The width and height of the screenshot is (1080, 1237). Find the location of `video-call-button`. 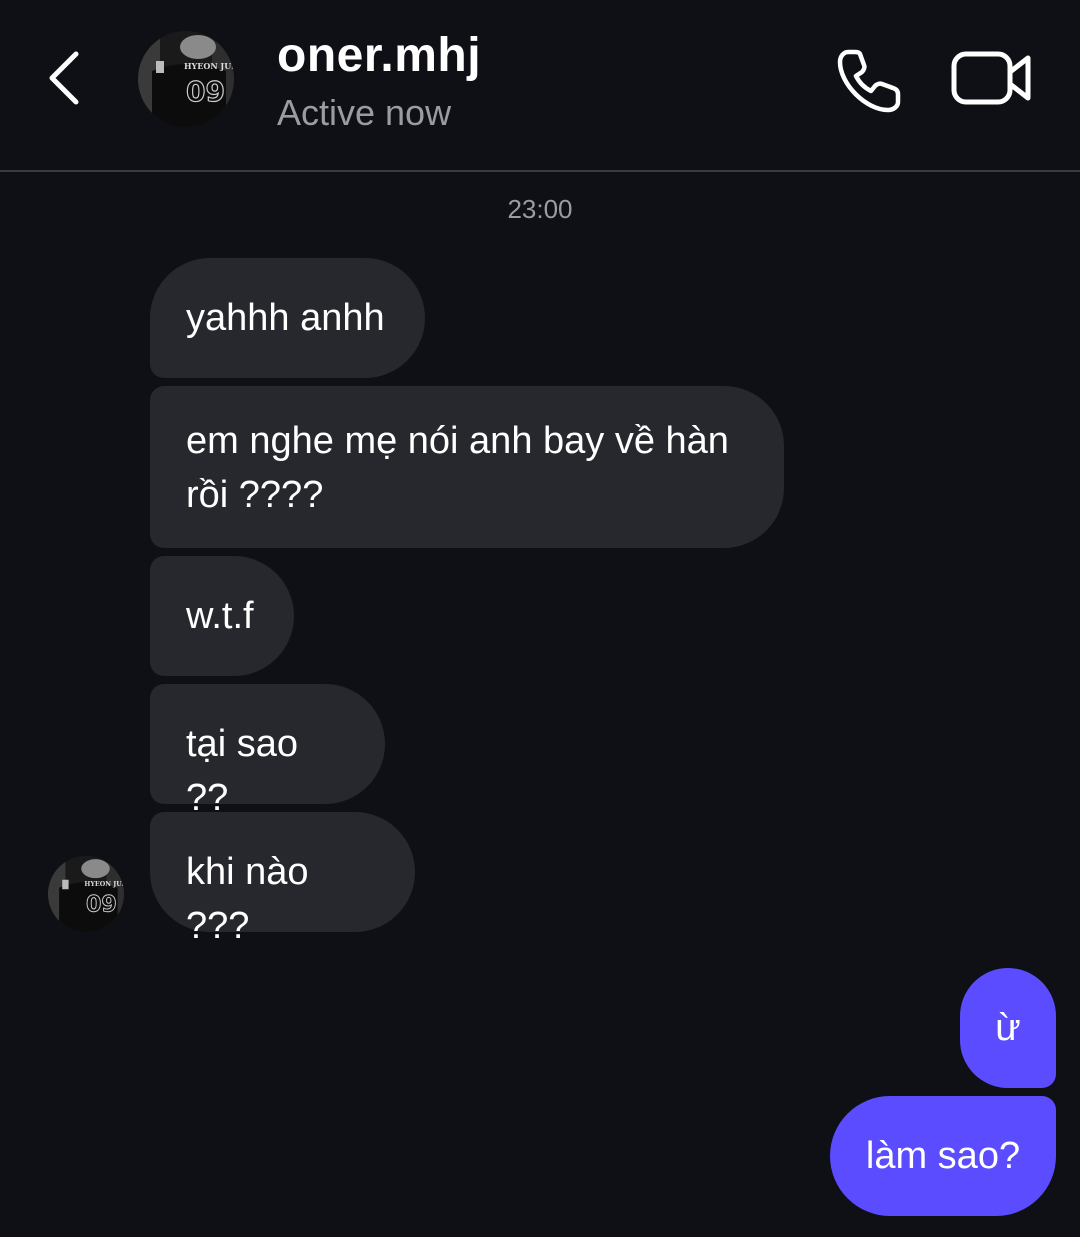

video-call-button is located at coordinates (992, 78).